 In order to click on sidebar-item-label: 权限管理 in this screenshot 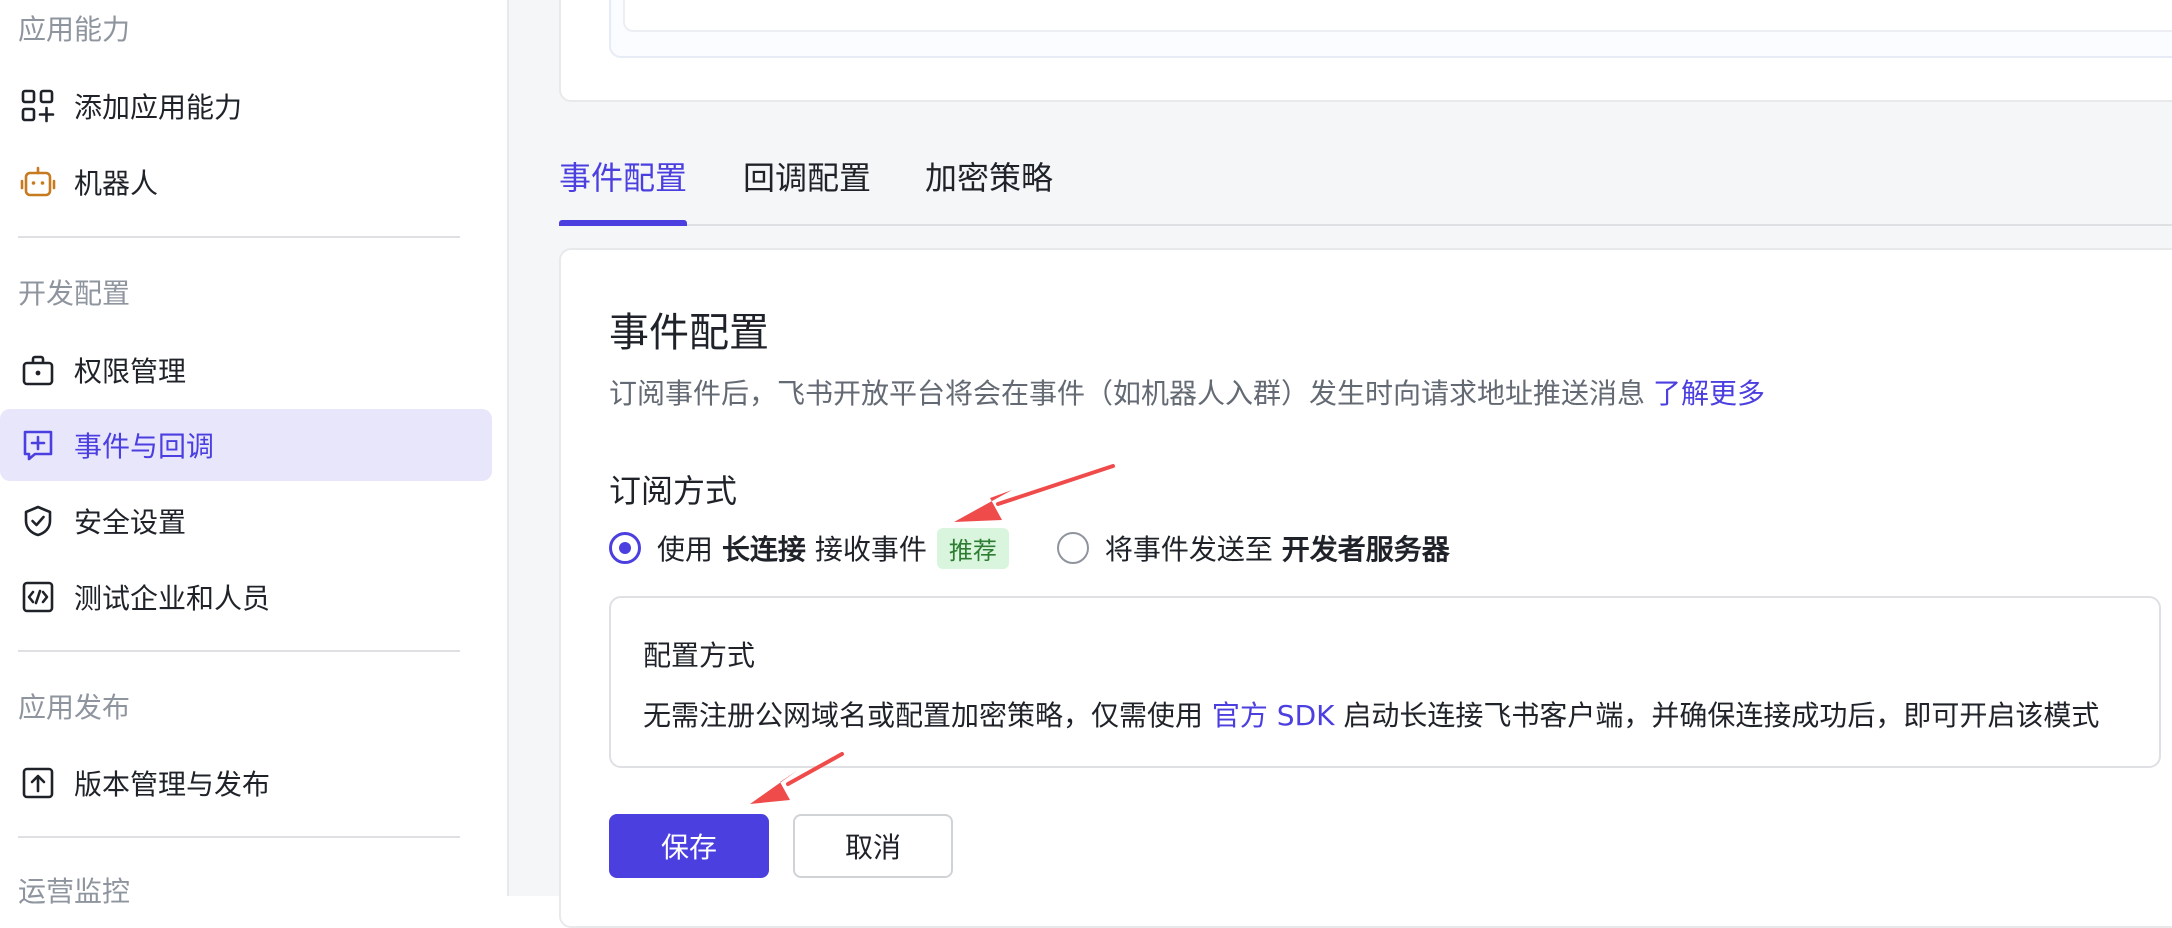, I will do `click(130, 371)`.